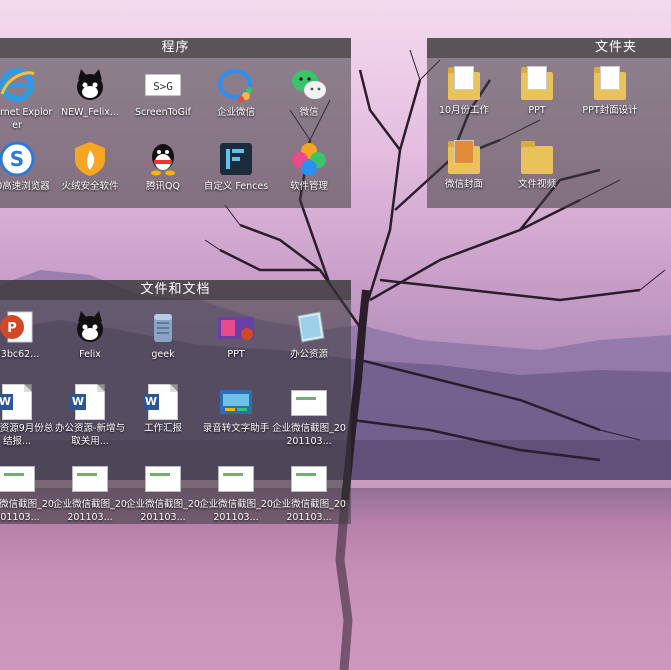 The height and width of the screenshot is (670, 671). What do you see at coordinates (236, 85) in the screenshot?
I see `wecom-icon` at bounding box center [236, 85].